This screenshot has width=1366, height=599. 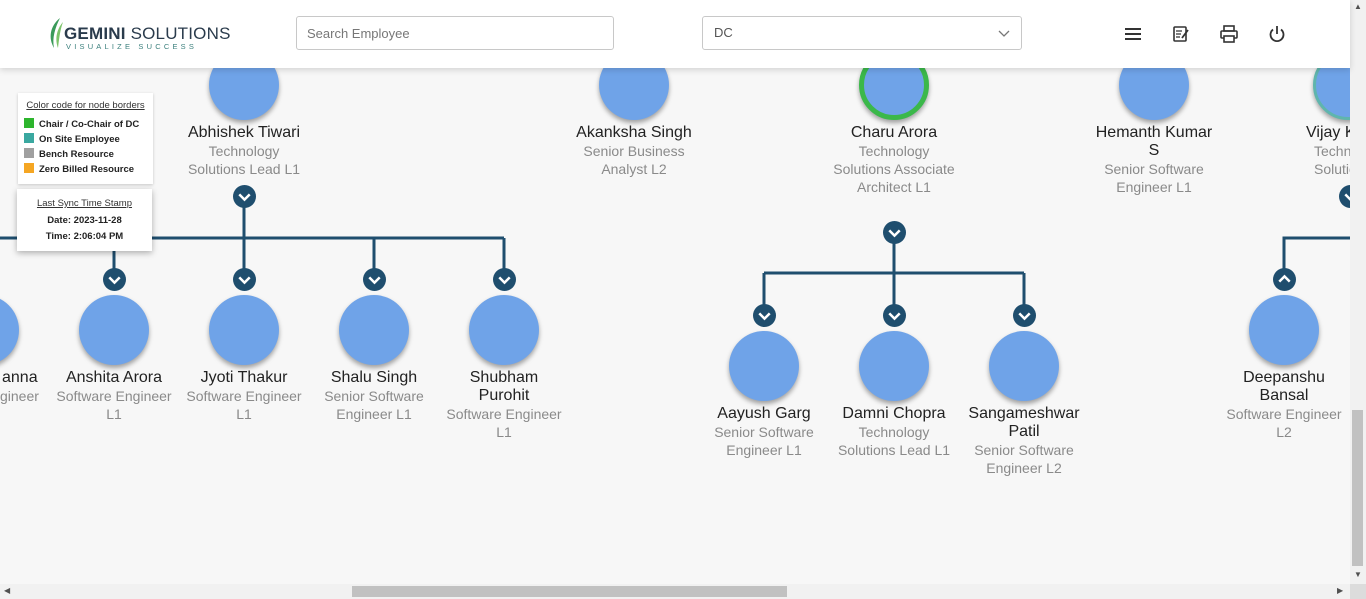 I want to click on employee-designation: Senior Business Analyst L2, so click(x=634, y=160).